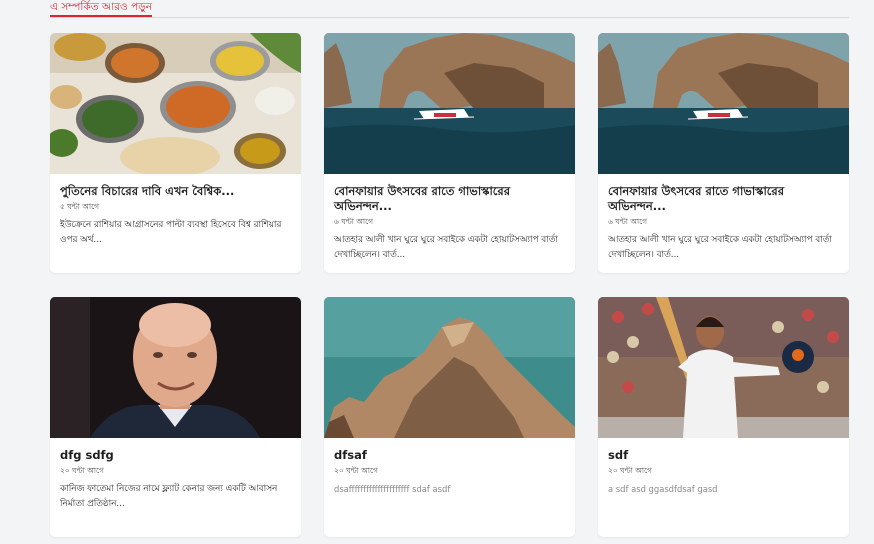 Image resolution: width=874 pixels, height=544 pixels. What do you see at coordinates (101, 8) in the screenshot?
I see `section-heading: এ সম্পর্কিত আরও পড়ুন` at bounding box center [101, 8].